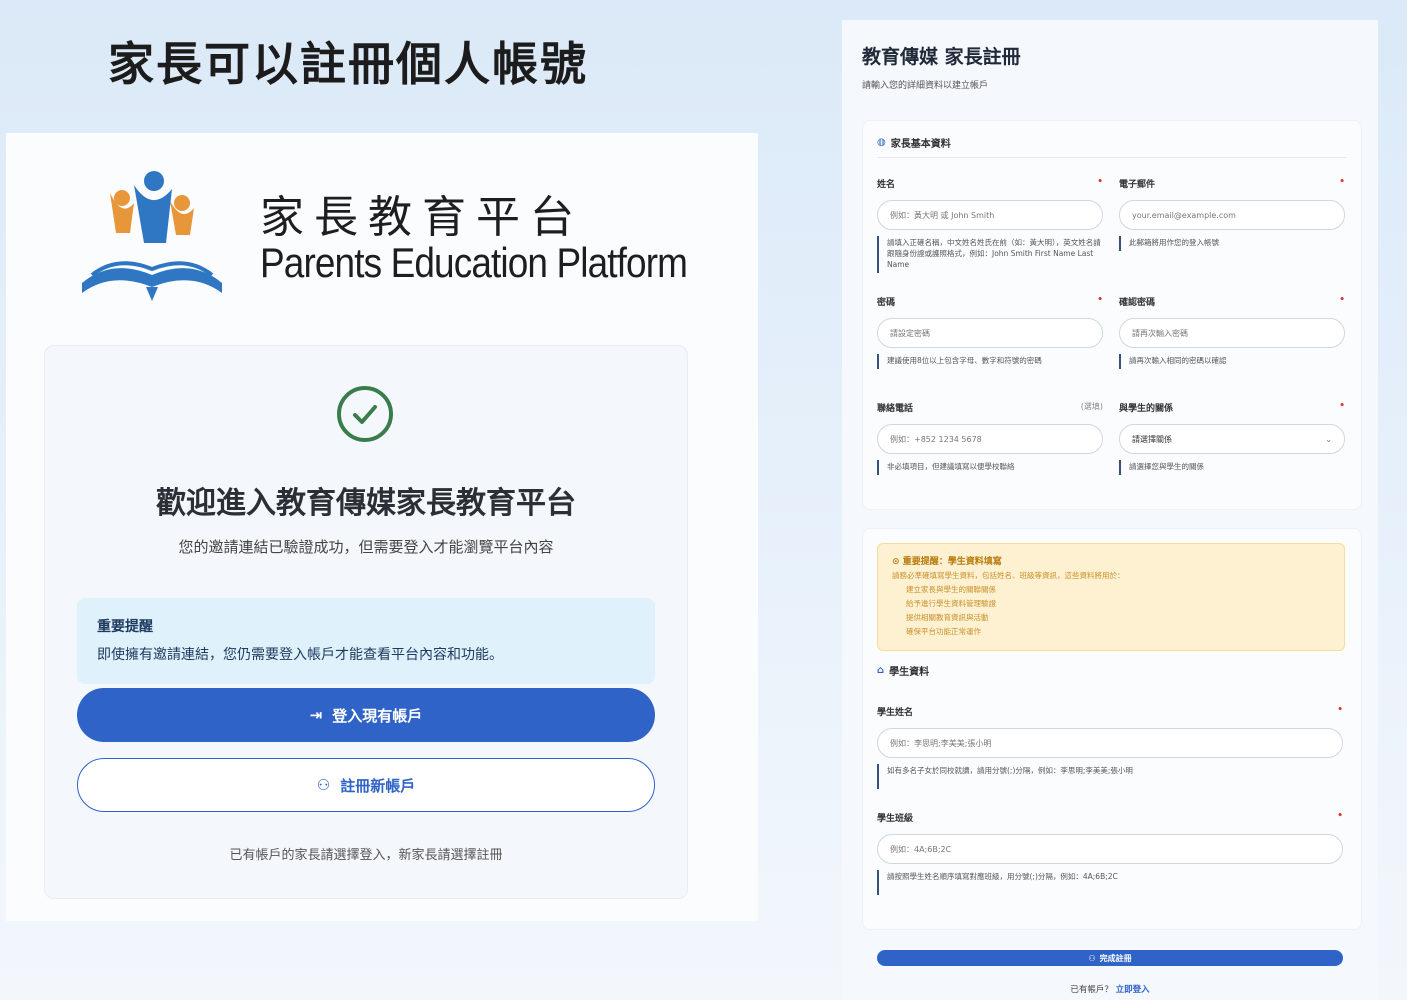 This screenshot has width=1407, height=1000. Describe the element at coordinates (909, 672) in the screenshot. I see `student-section-title: 學生資料` at that location.